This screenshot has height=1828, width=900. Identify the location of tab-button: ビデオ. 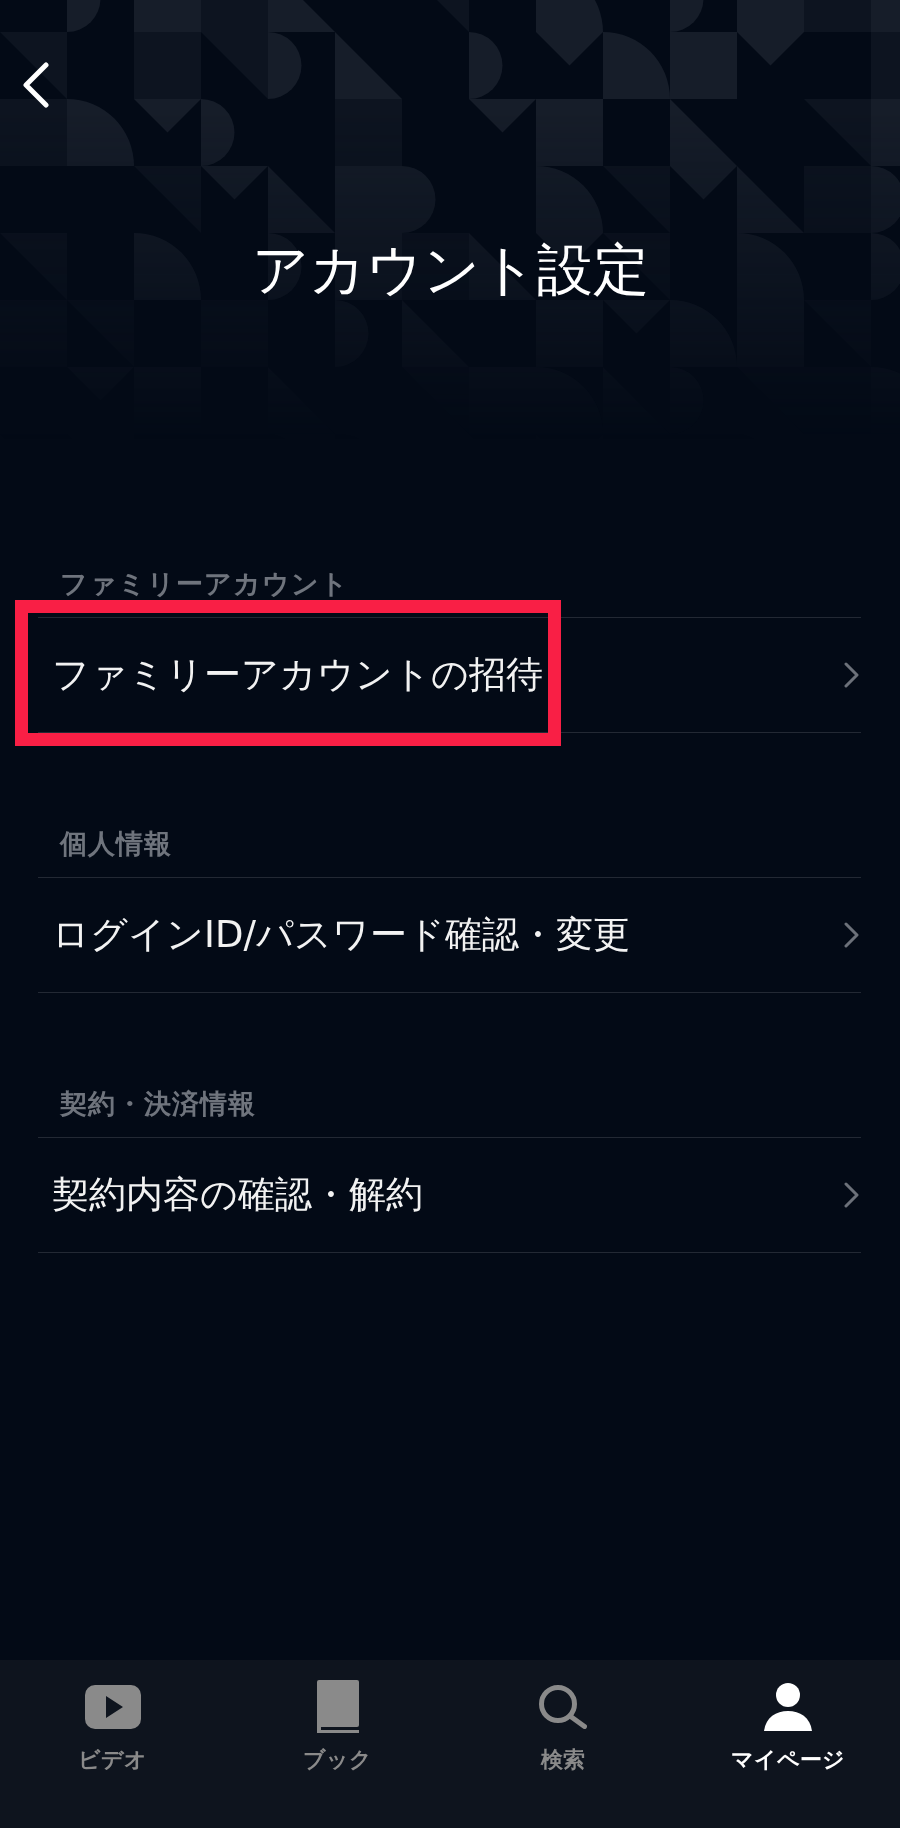
(112, 1744).